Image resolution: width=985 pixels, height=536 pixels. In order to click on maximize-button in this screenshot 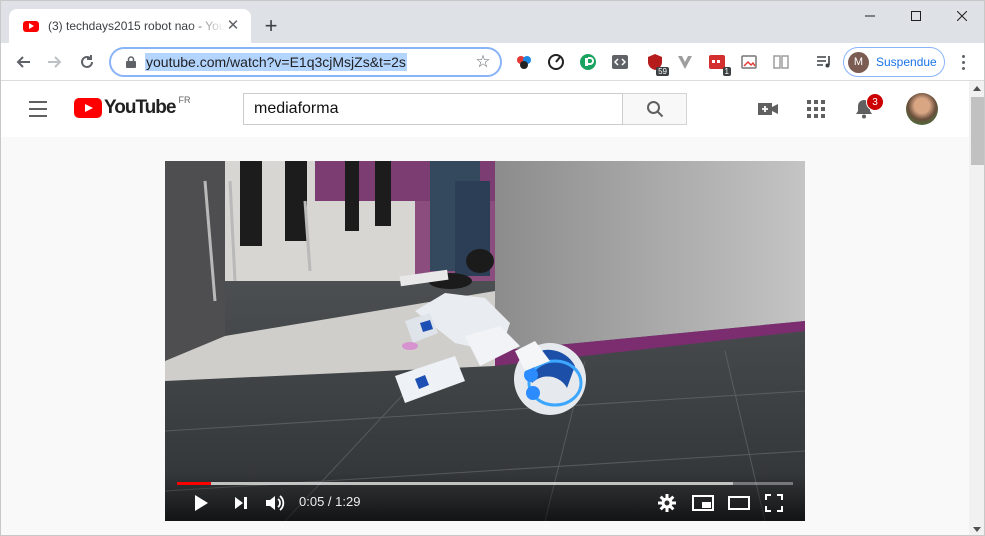, I will do `click(916, 16)`.